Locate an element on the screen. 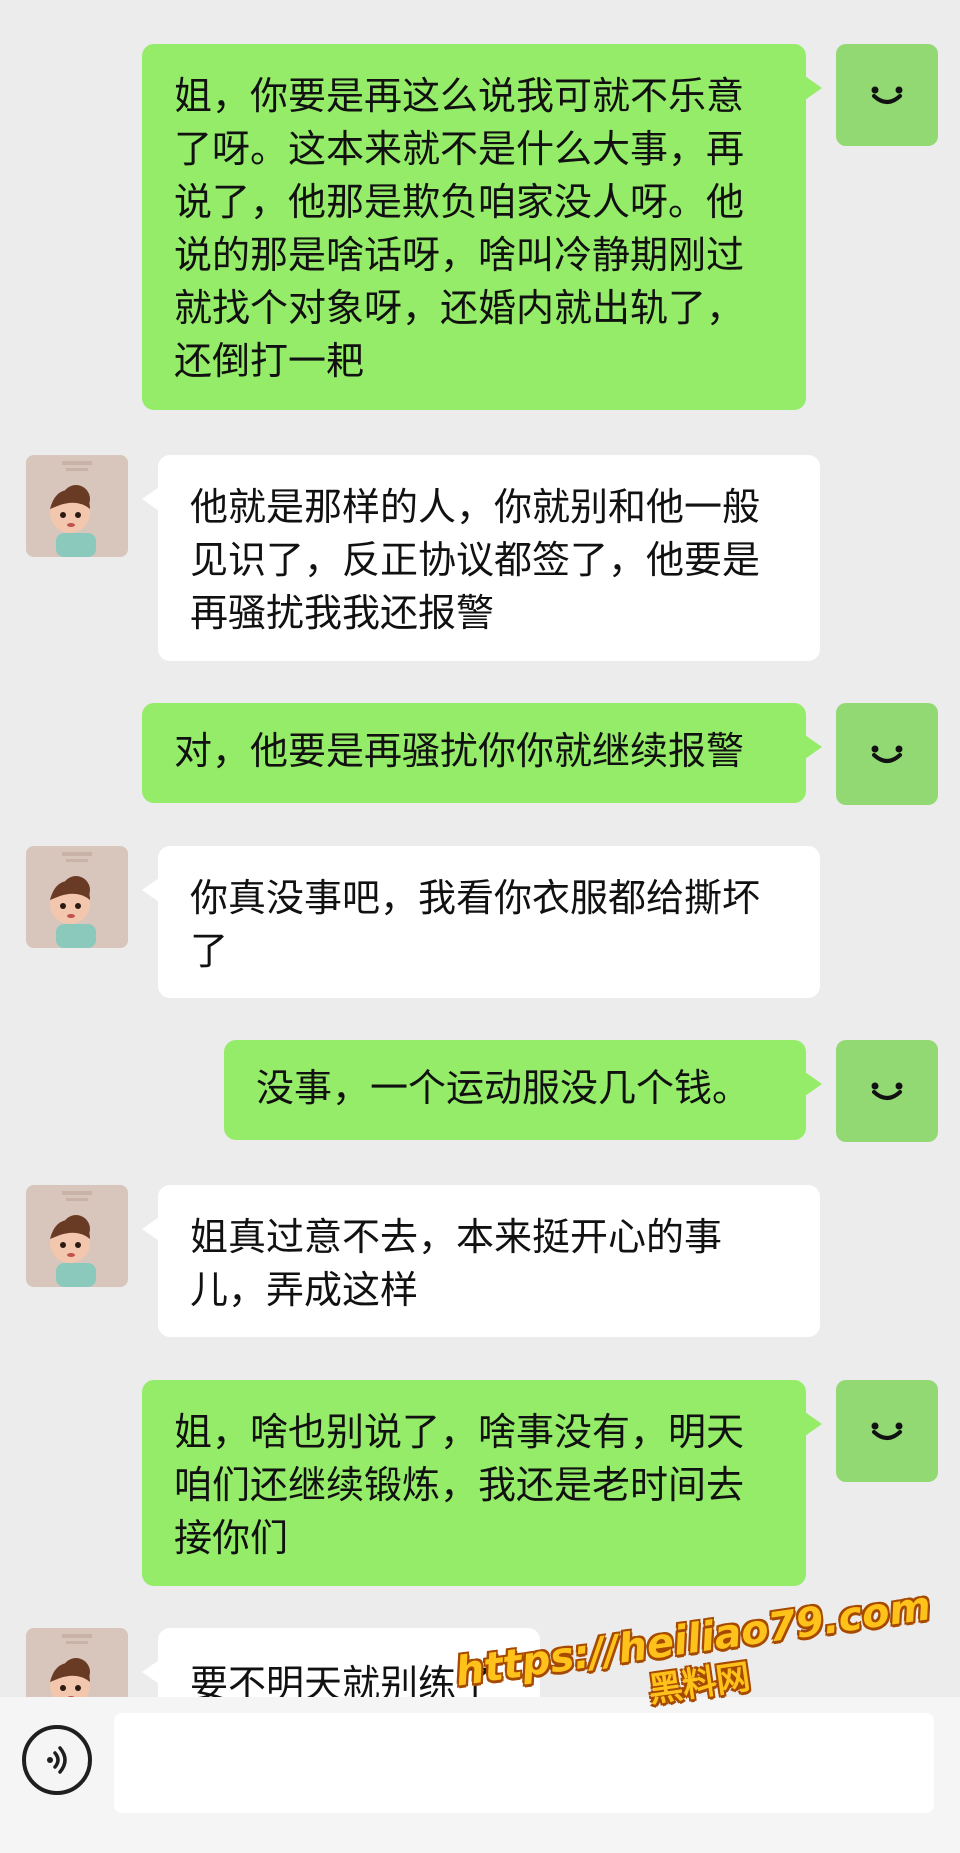  message-bubble-sent: 没事，一个运动服没几个钱。 is located at coordinates (523, 1090).